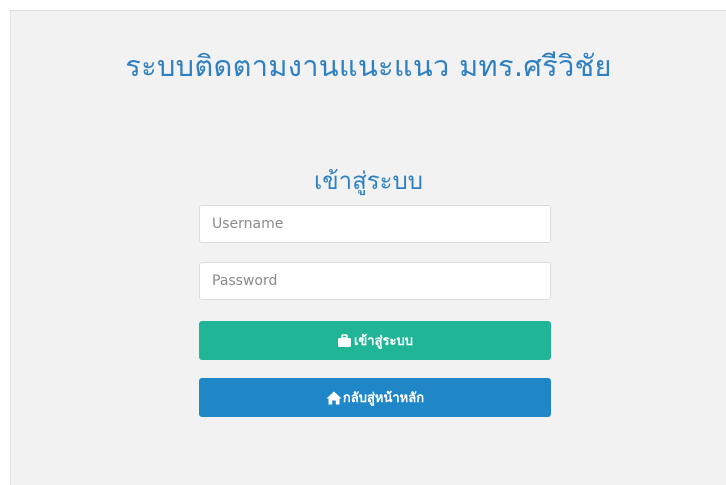  I want to click on username-input, so click(375, 224).